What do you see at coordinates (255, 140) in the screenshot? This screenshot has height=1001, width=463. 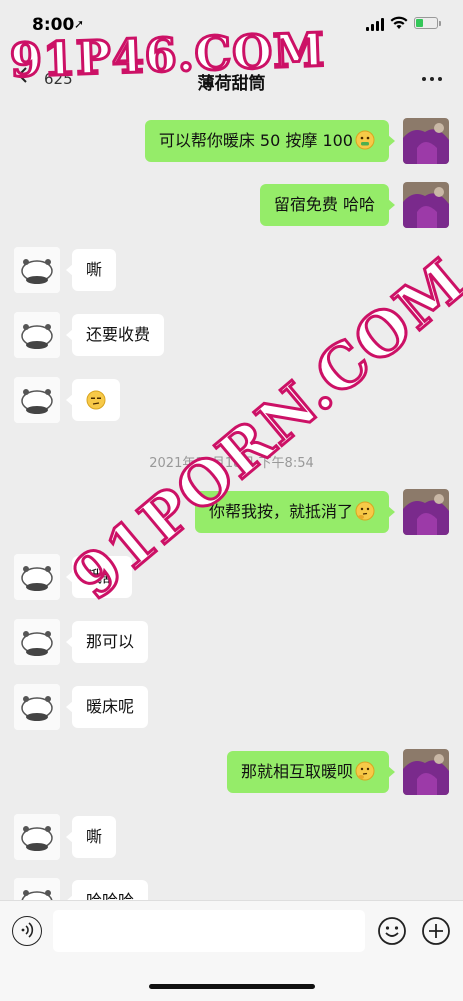 I see `message-text: 可以帮你暖床 50 按摩 100` at bounding box center [255, 140].